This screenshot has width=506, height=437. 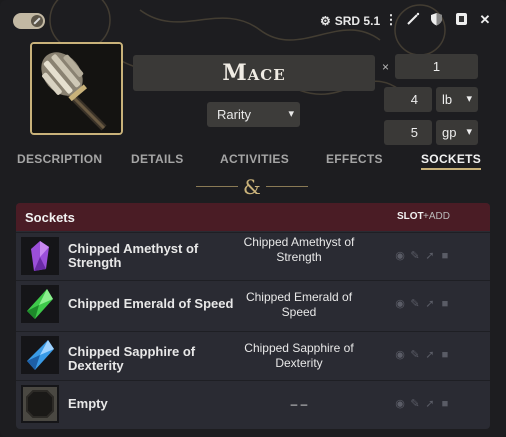 What do you see at coordinates (354, 159) in the screenshot?
I see `tab-effects: EFFECTS` at bounding box center [354, 159].